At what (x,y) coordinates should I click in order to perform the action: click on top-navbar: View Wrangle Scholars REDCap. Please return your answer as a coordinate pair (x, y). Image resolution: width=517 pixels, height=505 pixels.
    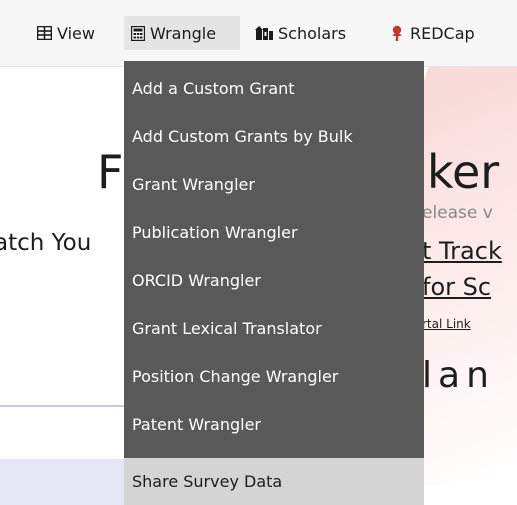
    Looking at the image, I should click on (258, 33).